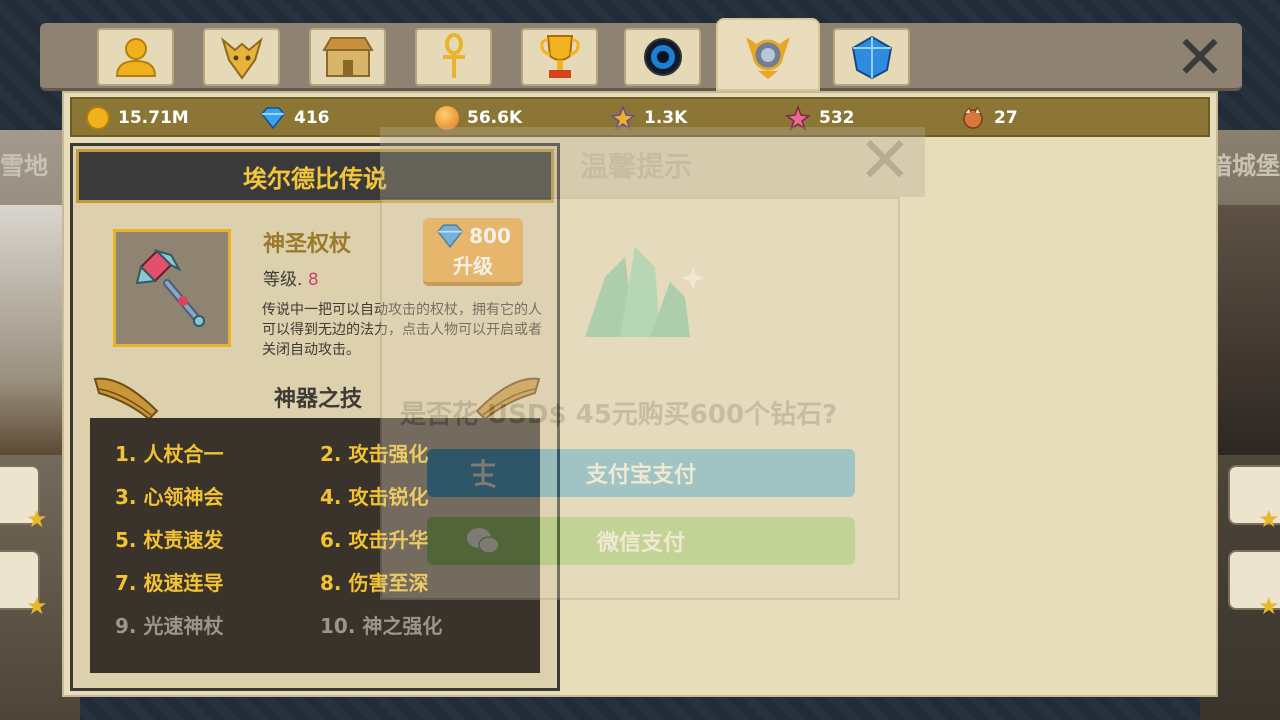 The width and height of the screenshot is (1280, 720). I want to click on tab-artifacts, so click(768, 54).